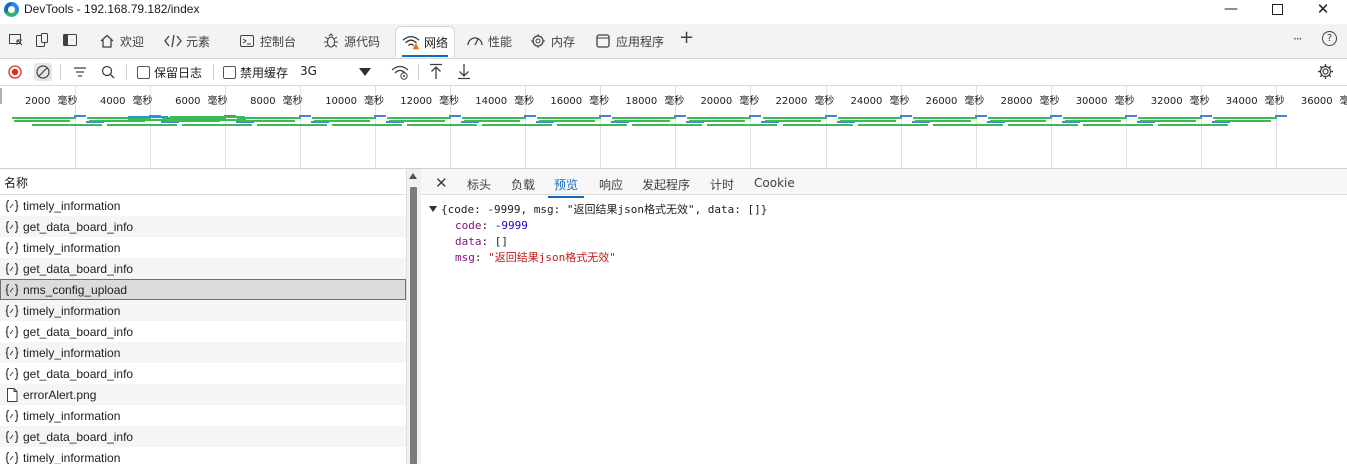  I want to click on tab-network: 网络, so click(425, 41).